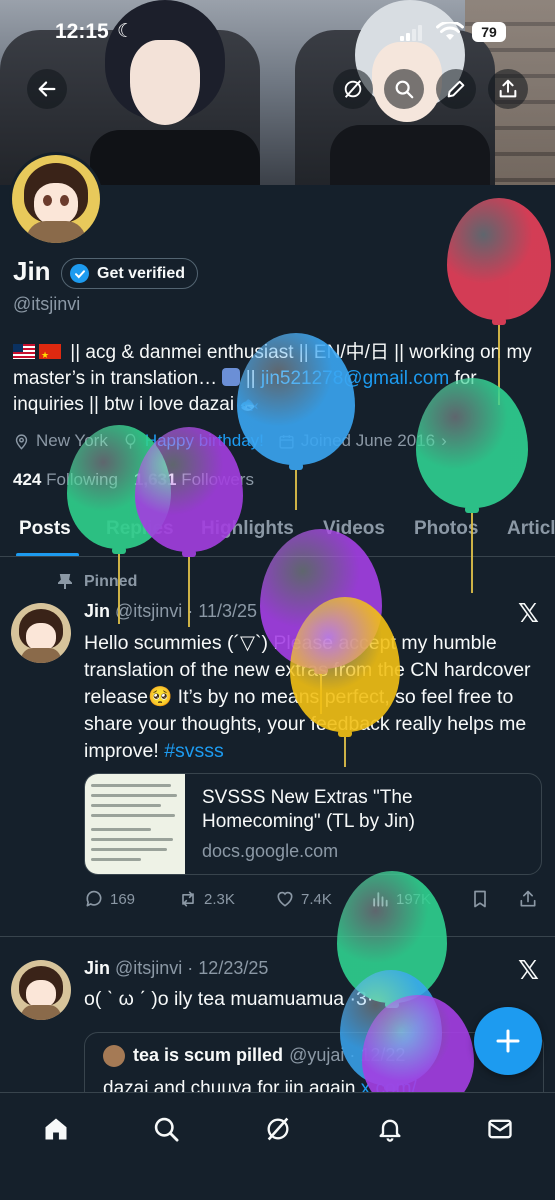 The image size is (555, 1200). I want to click on signal-icon, so click(411, 33).